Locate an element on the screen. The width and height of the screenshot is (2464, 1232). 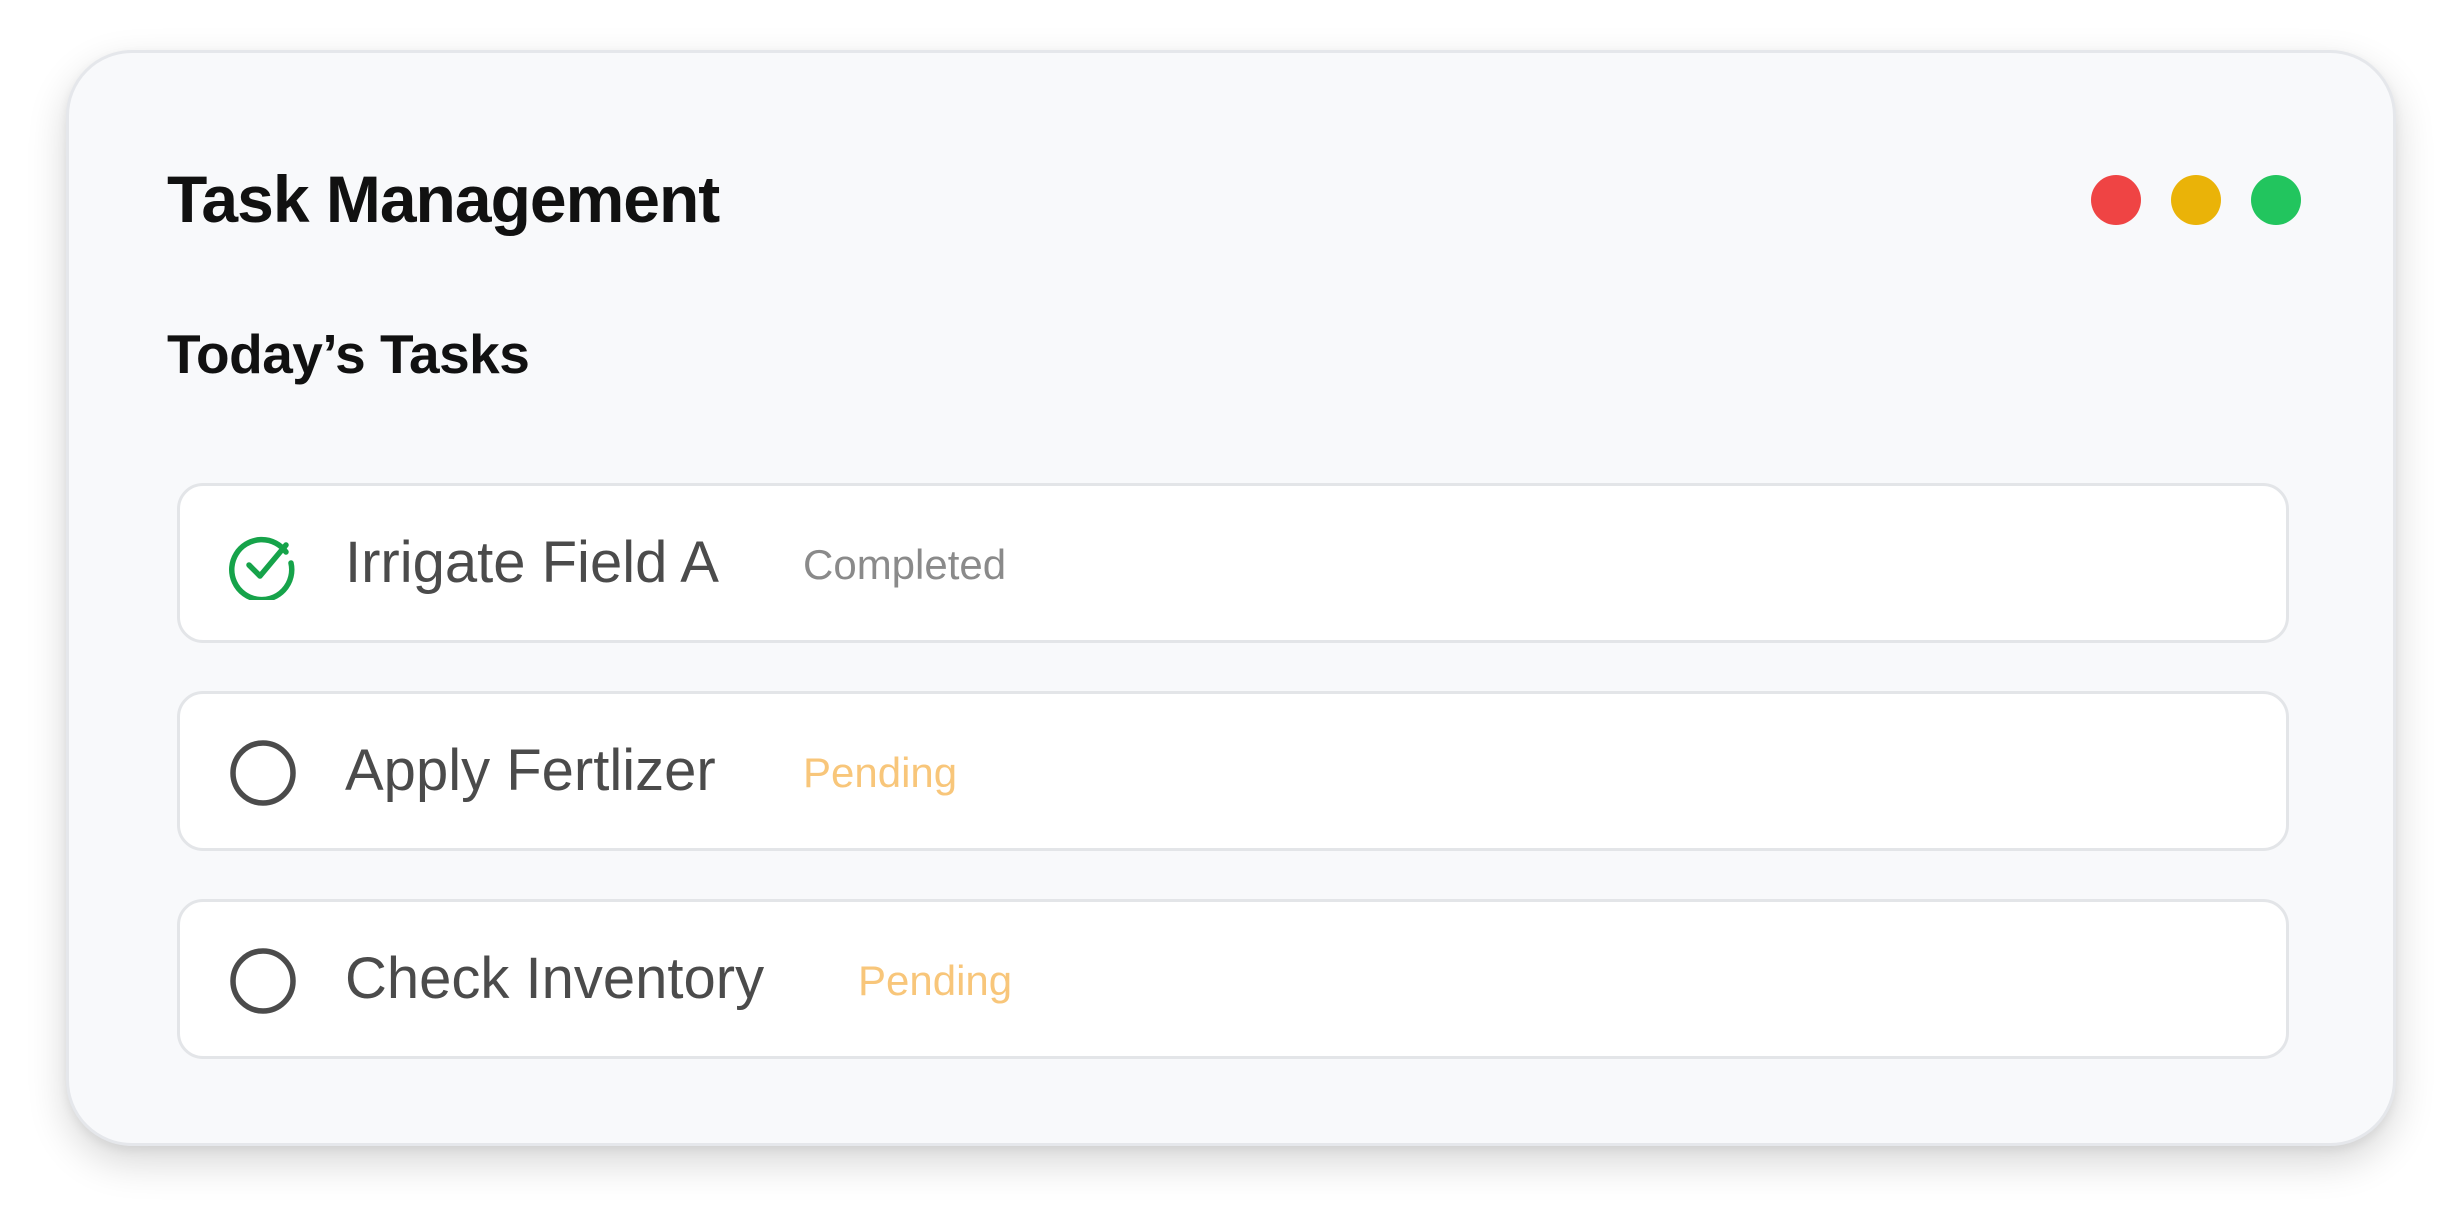
minimize-button is located at coordinates (2196, 200).